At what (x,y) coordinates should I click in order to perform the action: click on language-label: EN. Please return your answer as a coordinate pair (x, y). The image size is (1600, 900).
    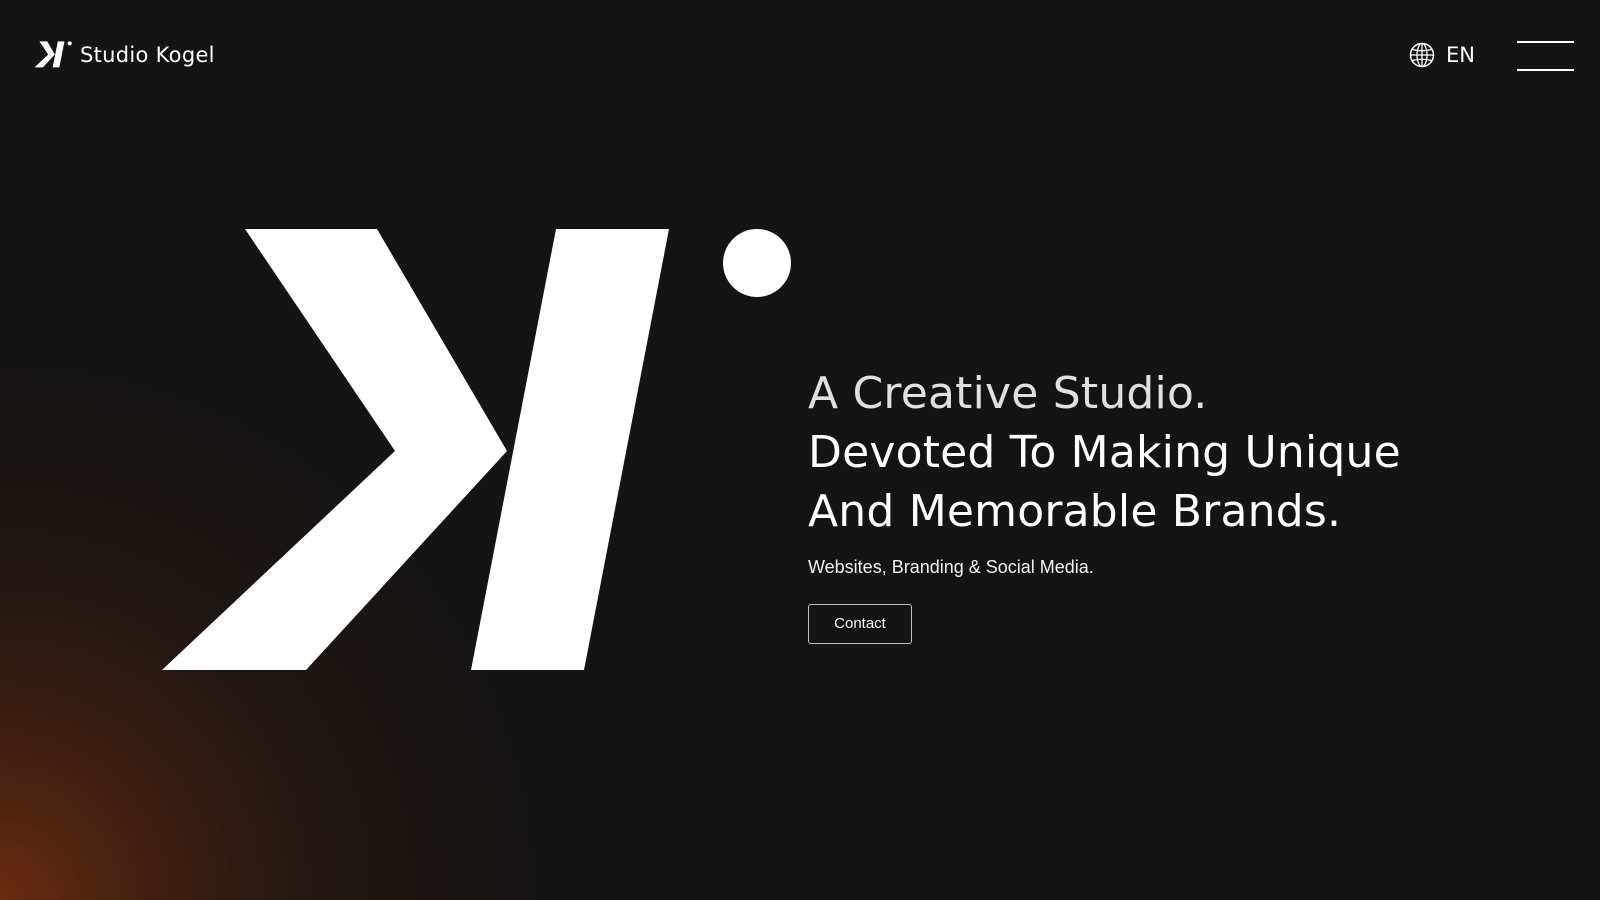
    Looking at the image, I should click on (1460, 55).